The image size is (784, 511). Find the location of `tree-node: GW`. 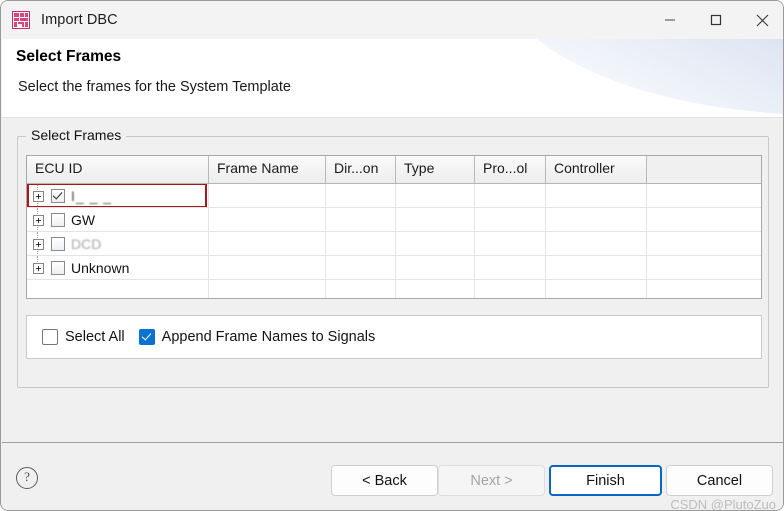

tree-node: GW is located at coordinates (117, 219).